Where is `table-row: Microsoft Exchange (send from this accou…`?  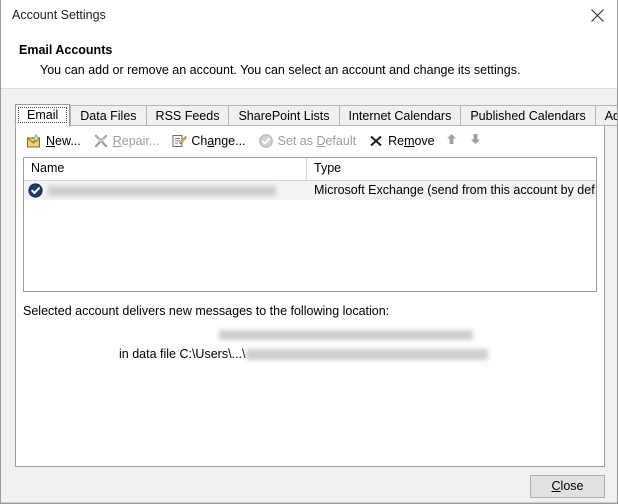 table-row: Microsoft Exchange (send from this accou… is located at coordinates (310, 190).